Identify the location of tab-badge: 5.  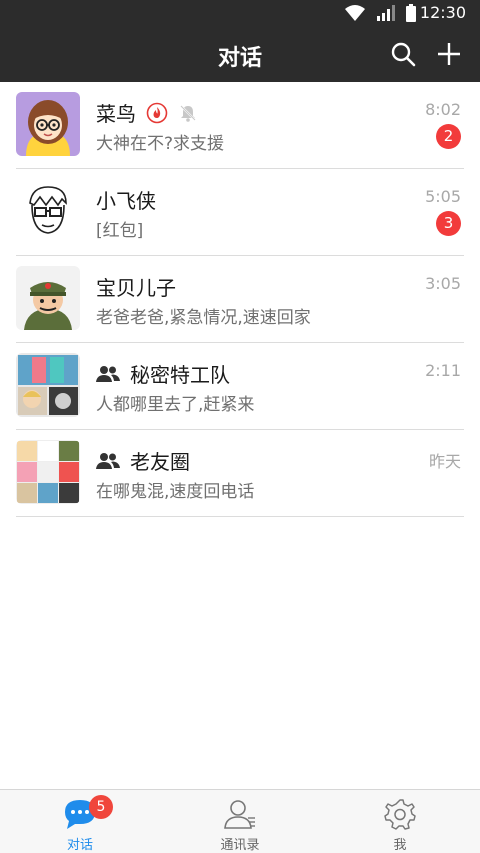
(101, 807).